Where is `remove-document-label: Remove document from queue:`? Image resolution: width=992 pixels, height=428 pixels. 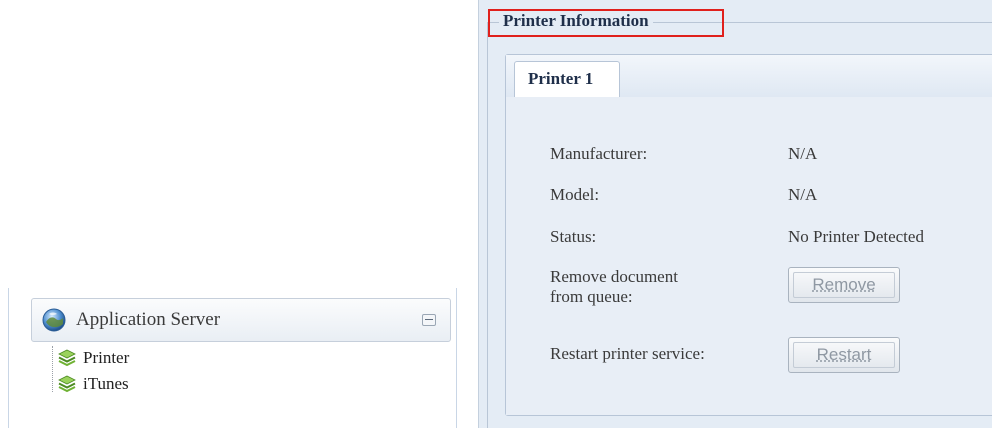
remove-document-label: Remove document from queue: is located at coordinates (614, 287).